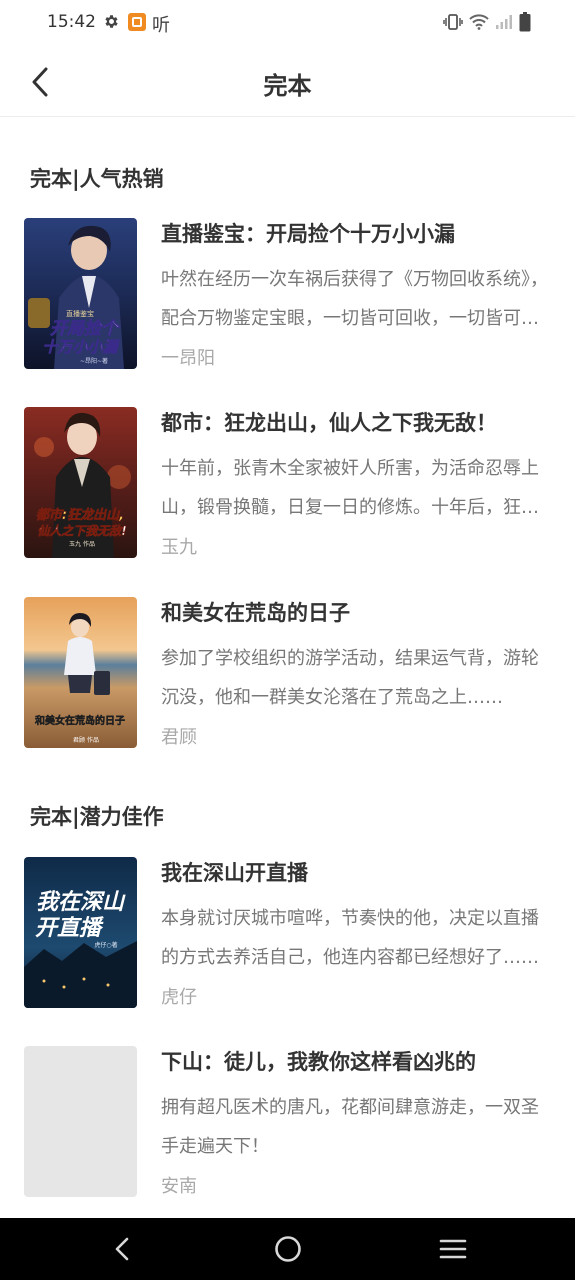 The width and height of the screenshot is (575, 1280). What do you see at coordinates (179, 547) in the screenshot?
I see `book-author: 玉九` at bounding box center [179, 547].